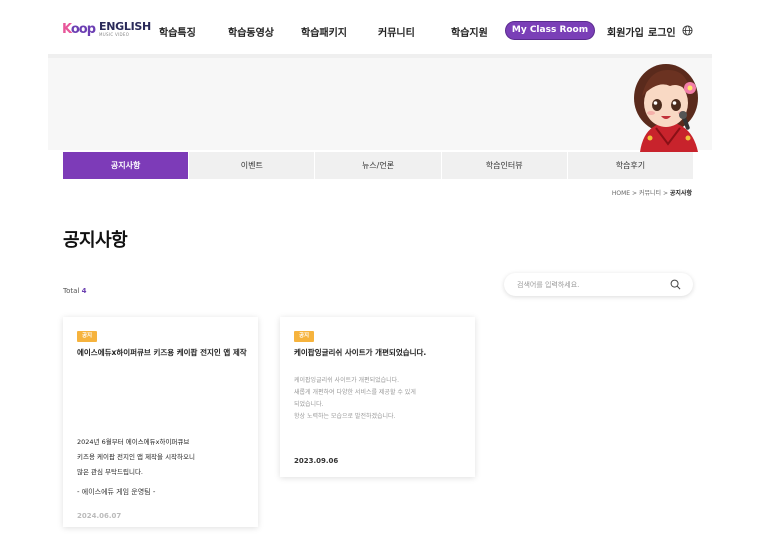 Image resolution: width=760 pixels, height=540 pixels. I want to click on breadcrumb-section: 커뮤니티, so click(650, 193).